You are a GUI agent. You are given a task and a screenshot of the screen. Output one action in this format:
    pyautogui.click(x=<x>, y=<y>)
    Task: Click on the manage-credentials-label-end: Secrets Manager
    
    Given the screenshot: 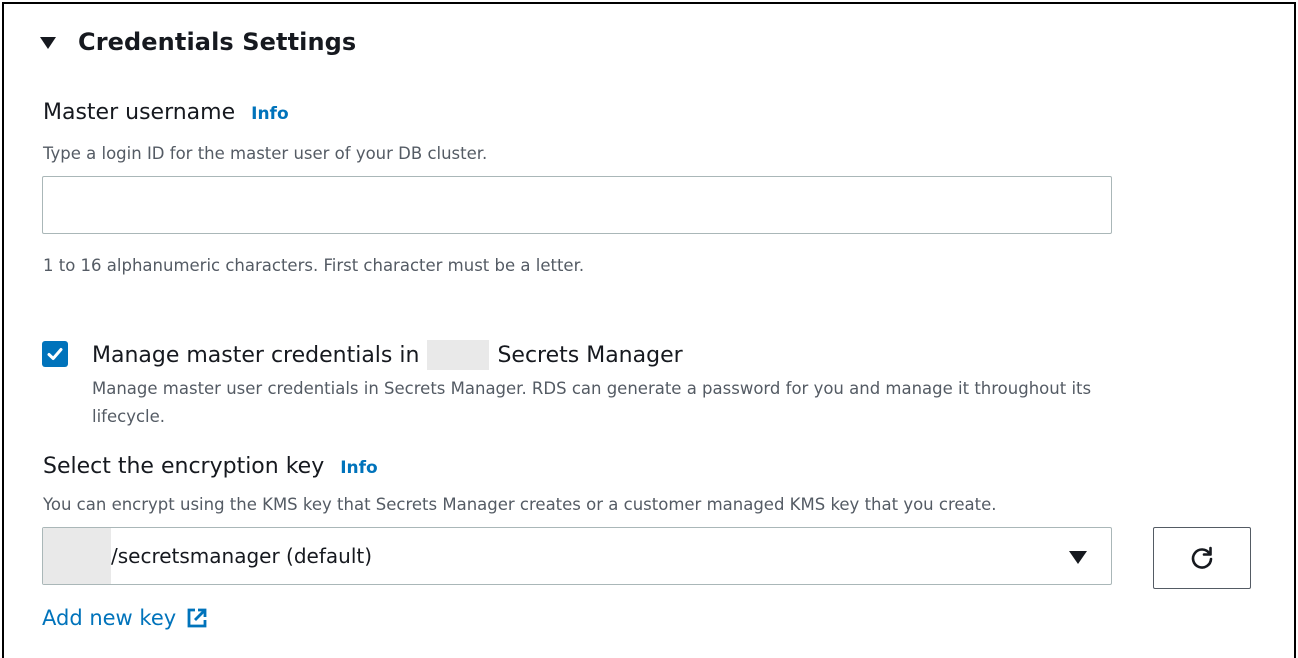 What is the action you would take?
    pyautogui.click(x=590, y=355)
    